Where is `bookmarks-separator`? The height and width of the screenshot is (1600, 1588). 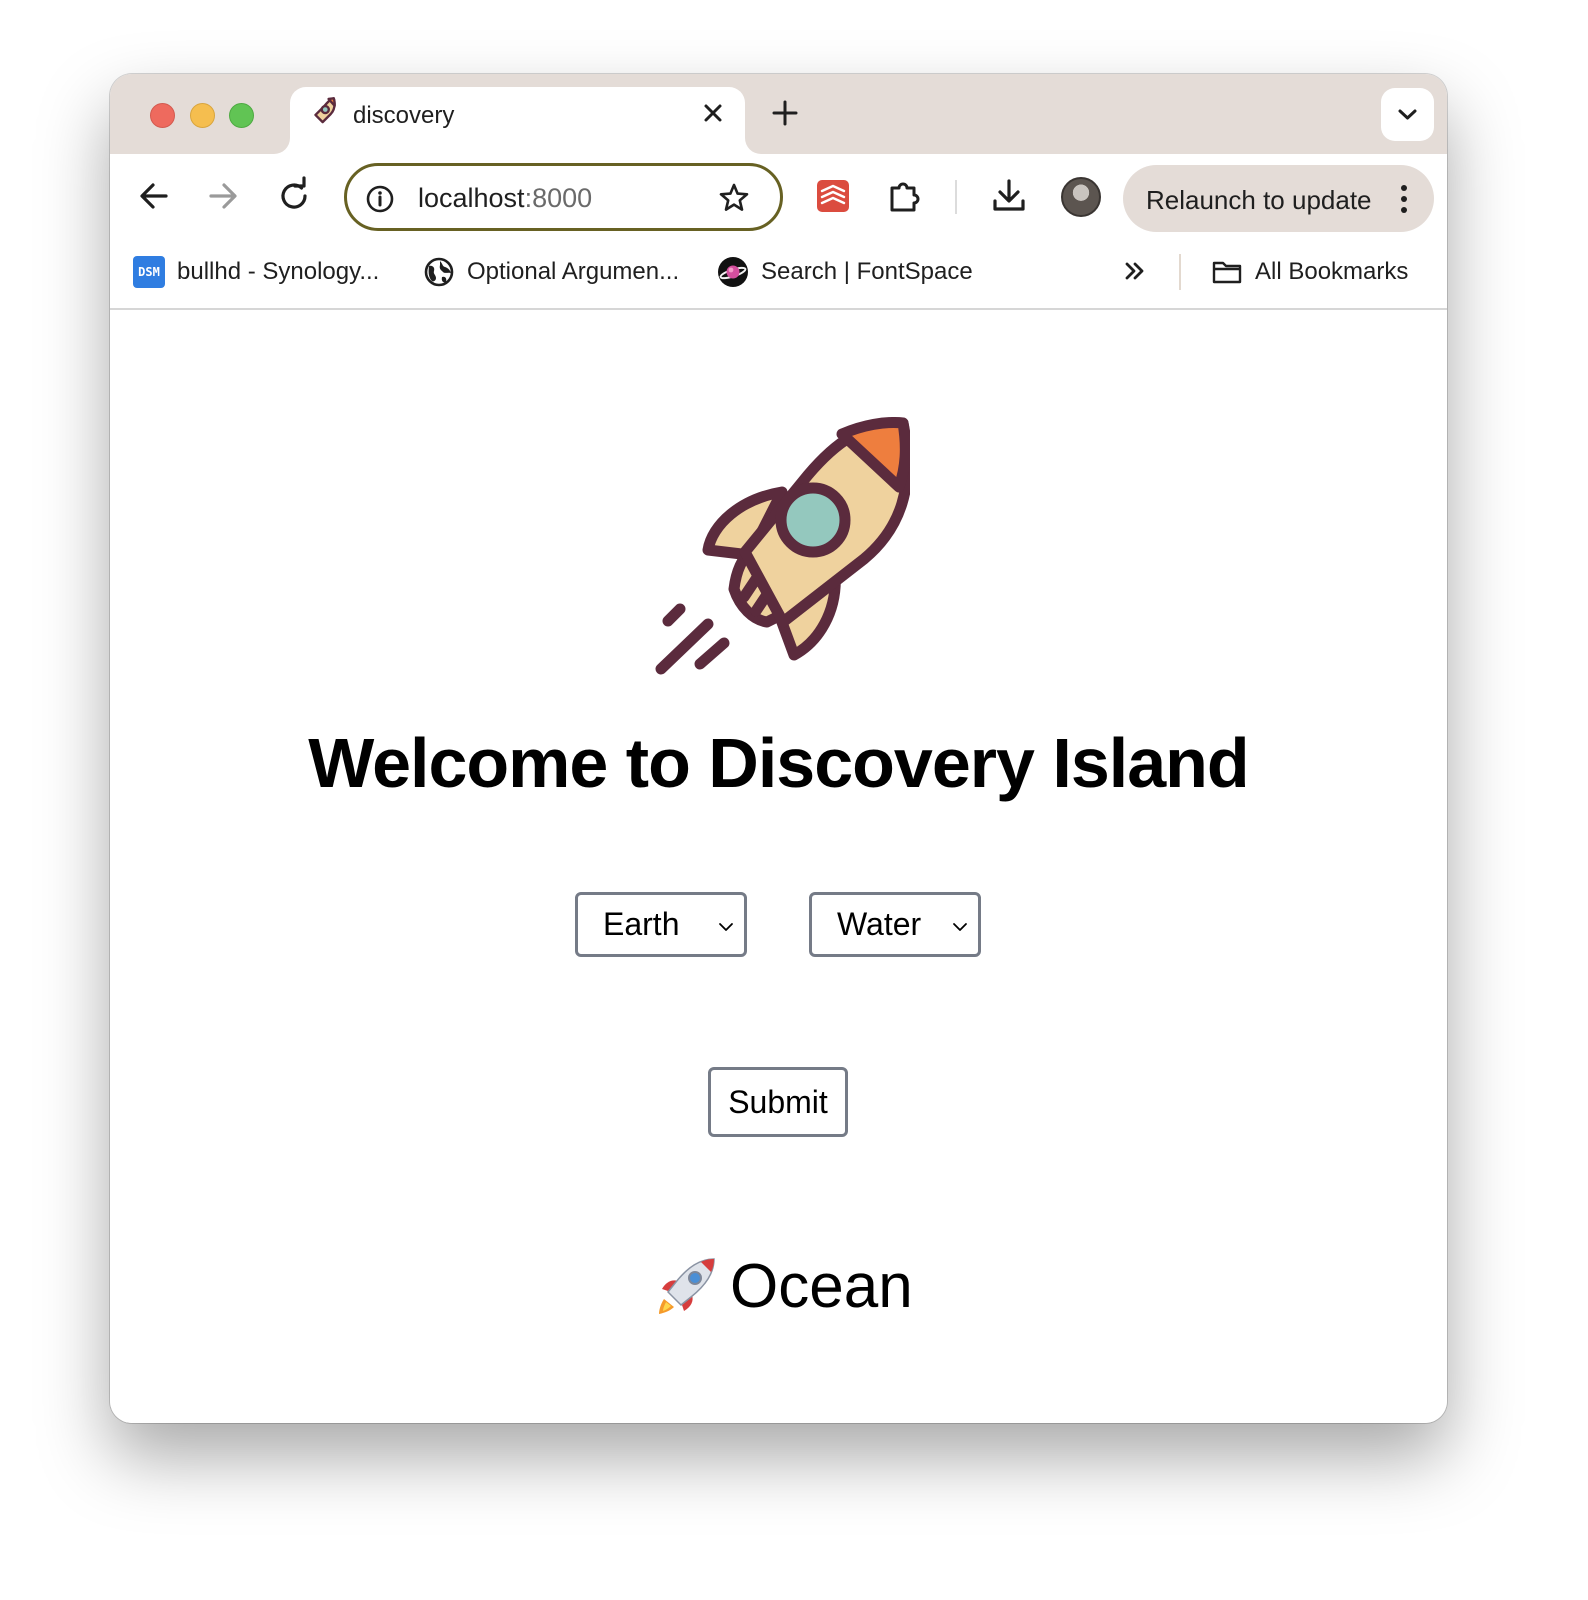 bookmarks-separator is located at coordinates (1180, 272).